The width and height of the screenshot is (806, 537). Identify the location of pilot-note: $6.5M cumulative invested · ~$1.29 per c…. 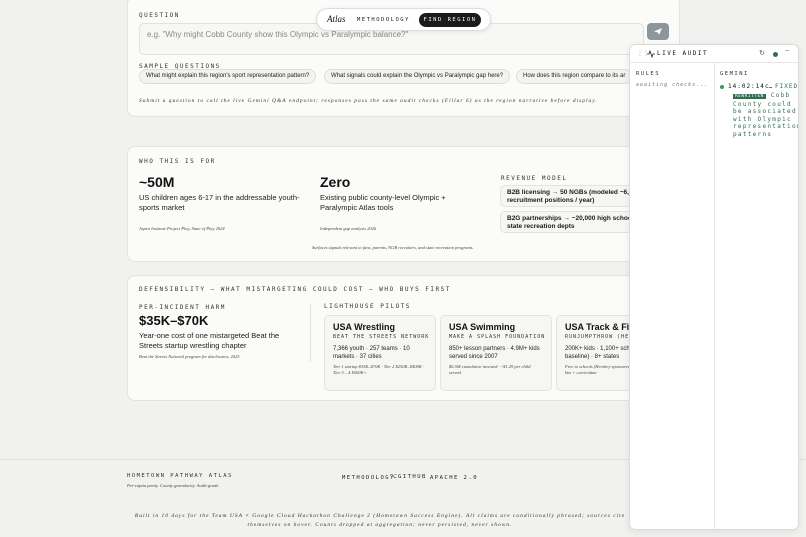
(490, 369).